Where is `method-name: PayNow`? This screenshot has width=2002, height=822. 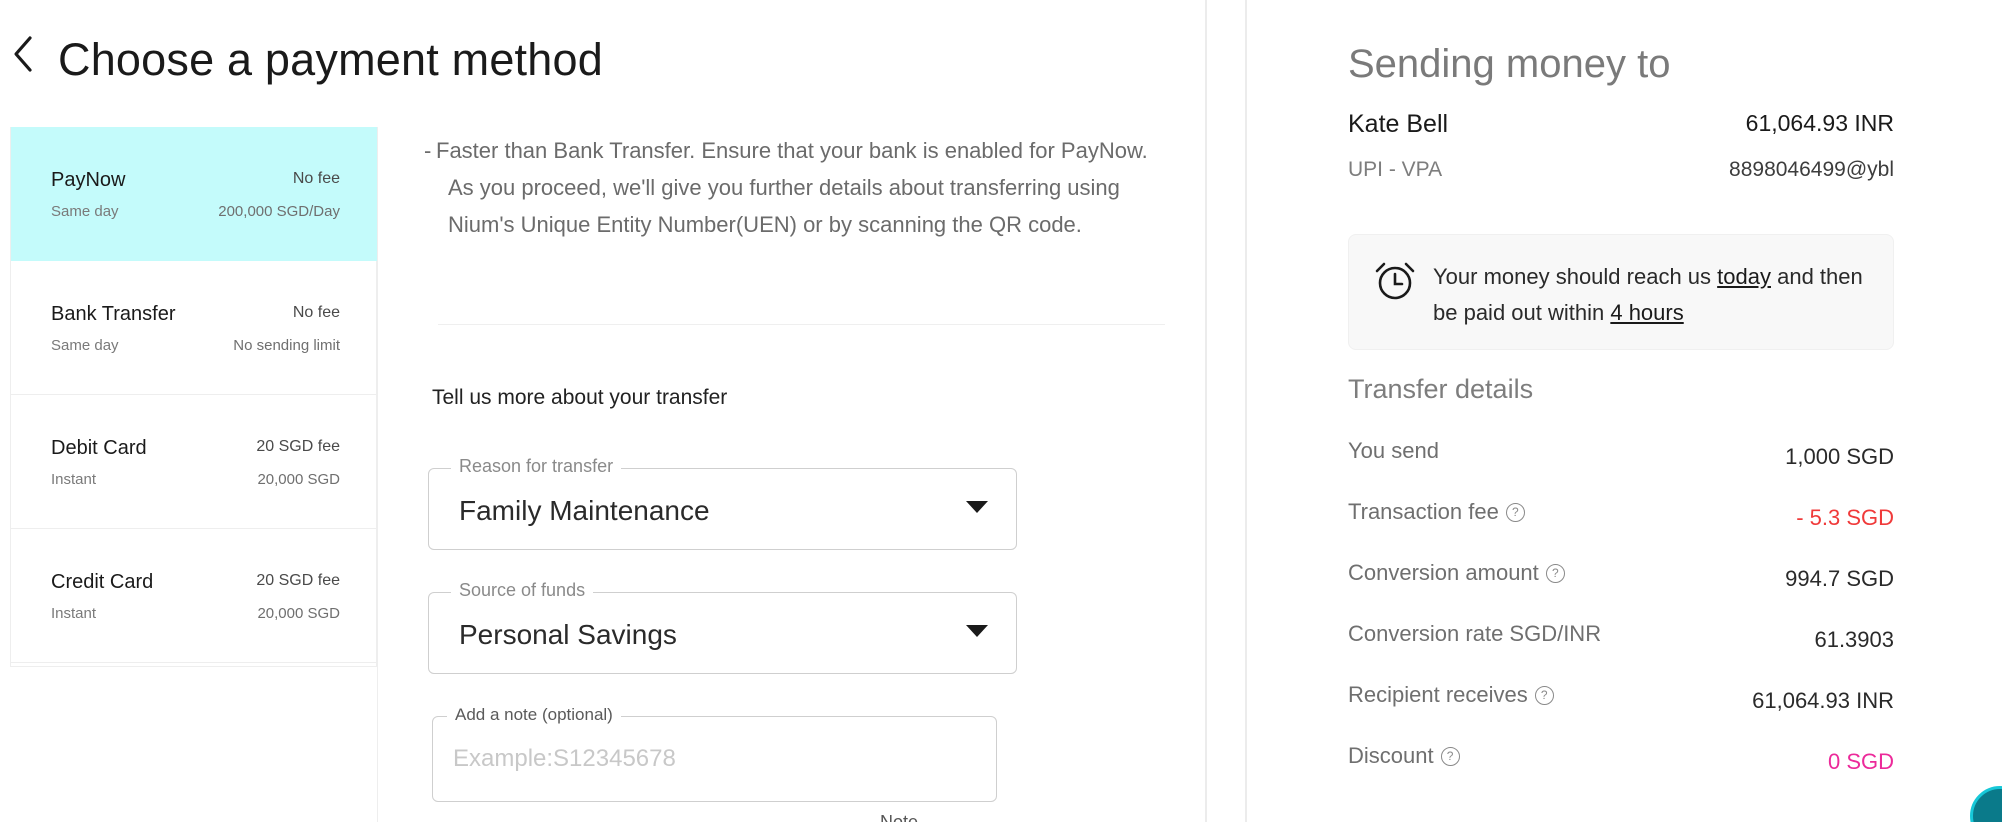
method-name: PayNow is located at coordinates (88, 180).